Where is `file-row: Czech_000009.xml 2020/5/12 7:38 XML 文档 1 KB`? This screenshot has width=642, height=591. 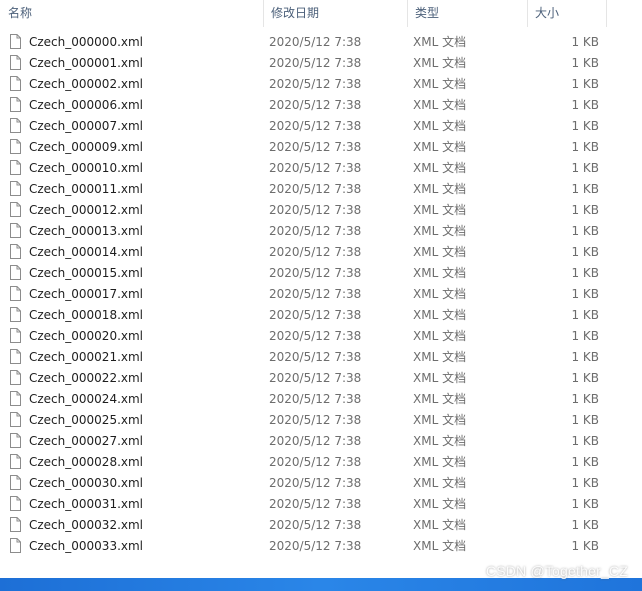
file-row: Czech_000009.xml 2020/5/12 7:38 XML 文档 1 KB is located at coordinates (321, 147).